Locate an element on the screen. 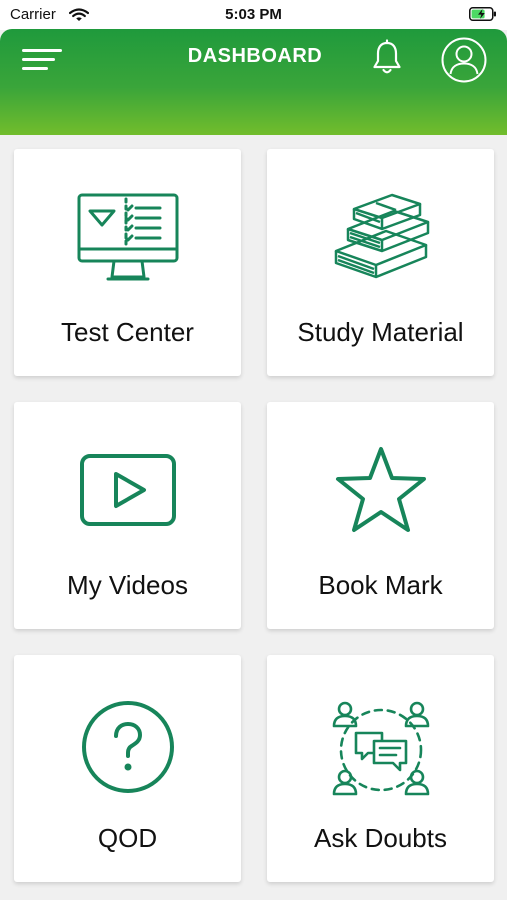 The height and width of the screenshot is (900, 507). card-label: My Videos is located at coordinates (127, 585).